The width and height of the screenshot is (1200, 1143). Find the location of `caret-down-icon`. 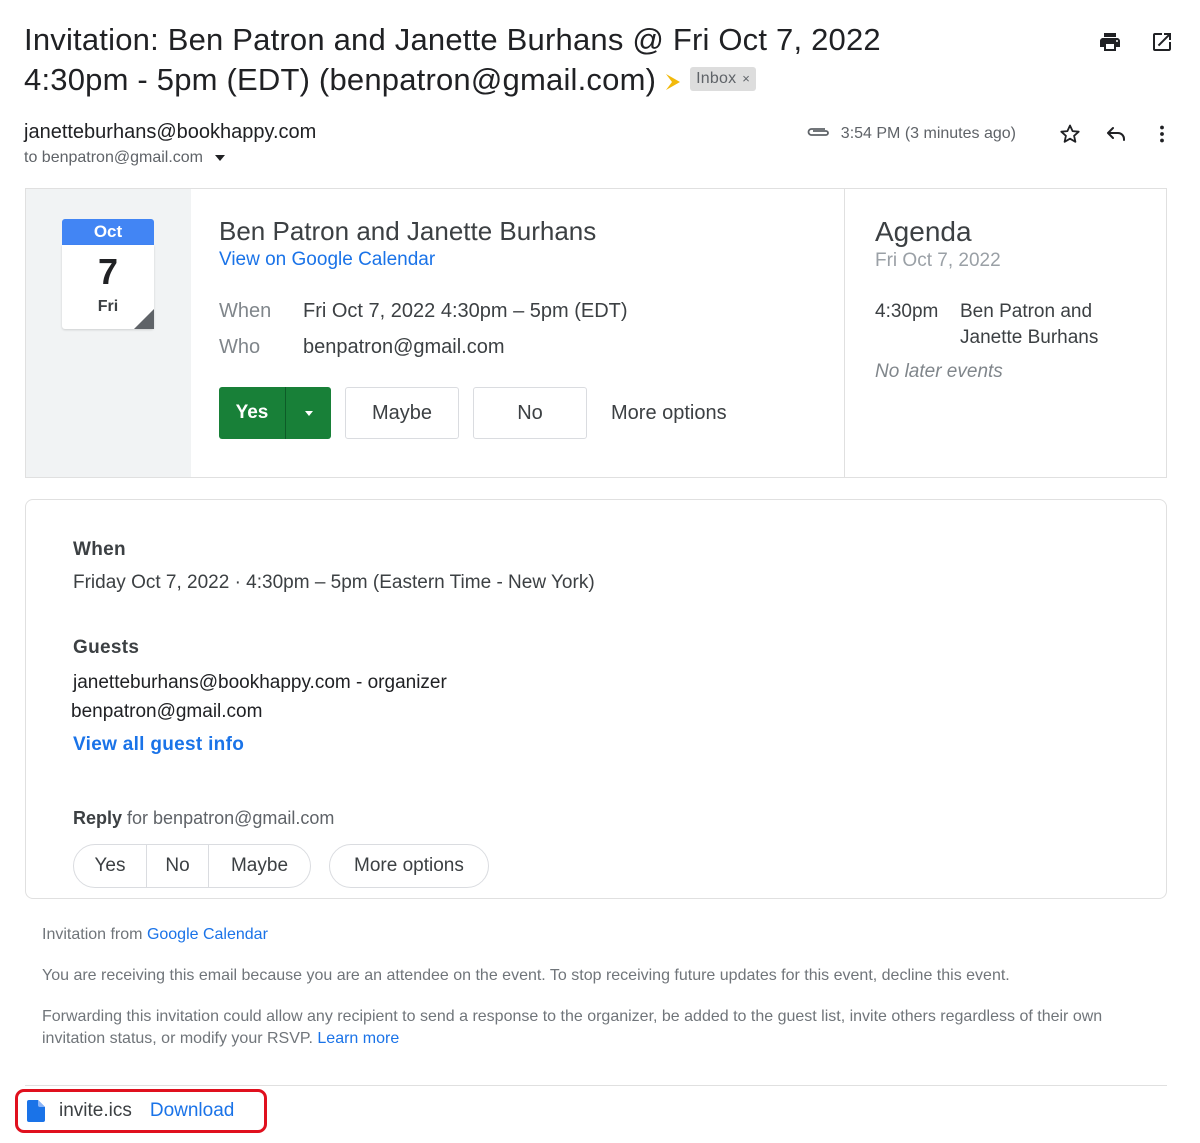

caret-down-icon is located at coordinates (308, 413).